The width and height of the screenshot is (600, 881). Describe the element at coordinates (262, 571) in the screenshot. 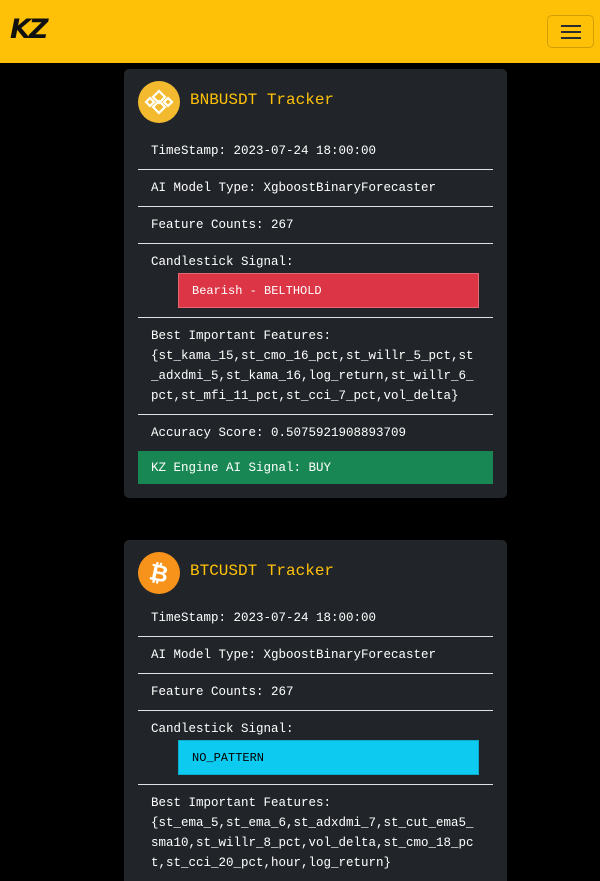

I see `card-title: BTCUSDT Tracker` at that location.